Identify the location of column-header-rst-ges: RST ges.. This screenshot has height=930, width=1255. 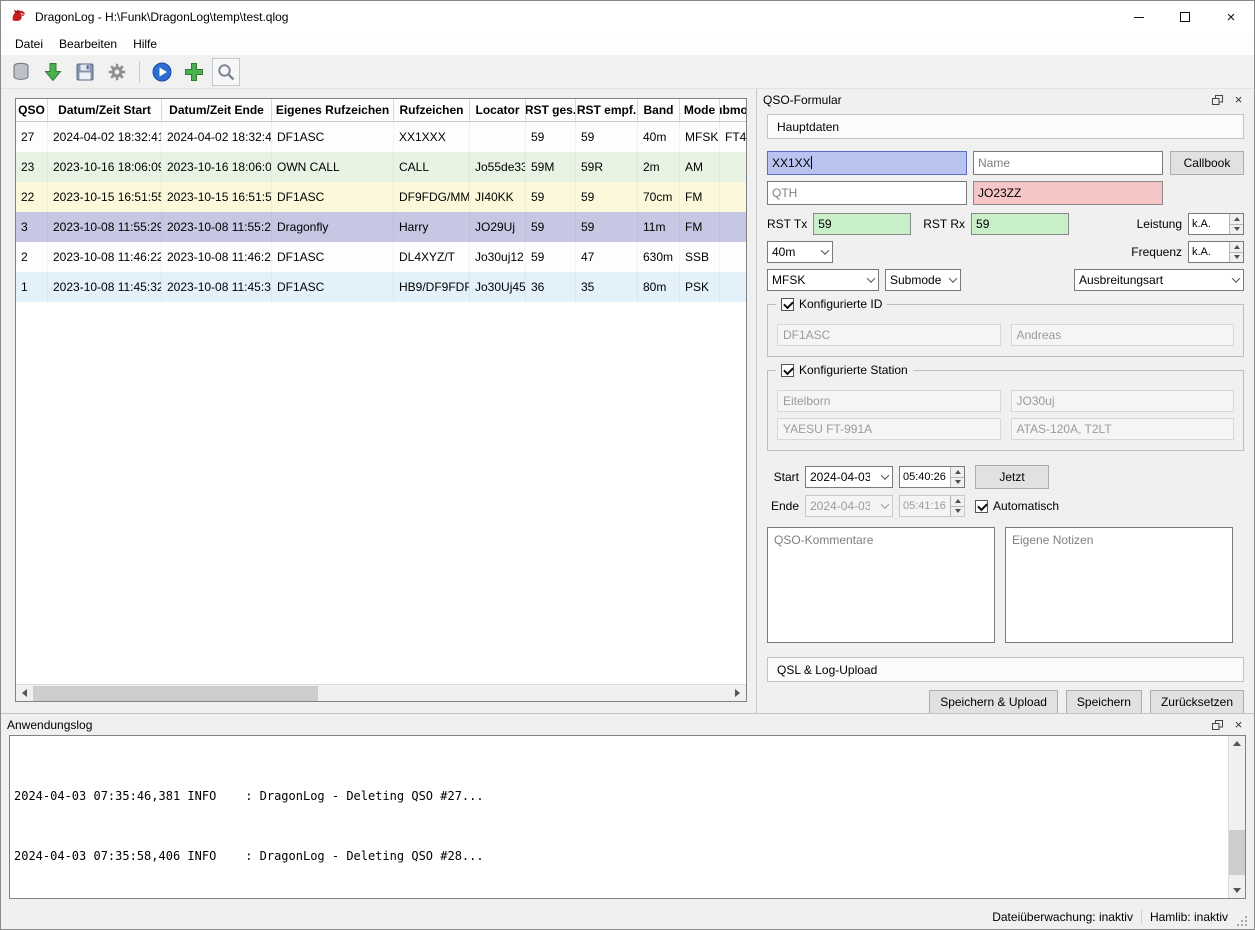
(551, 110).